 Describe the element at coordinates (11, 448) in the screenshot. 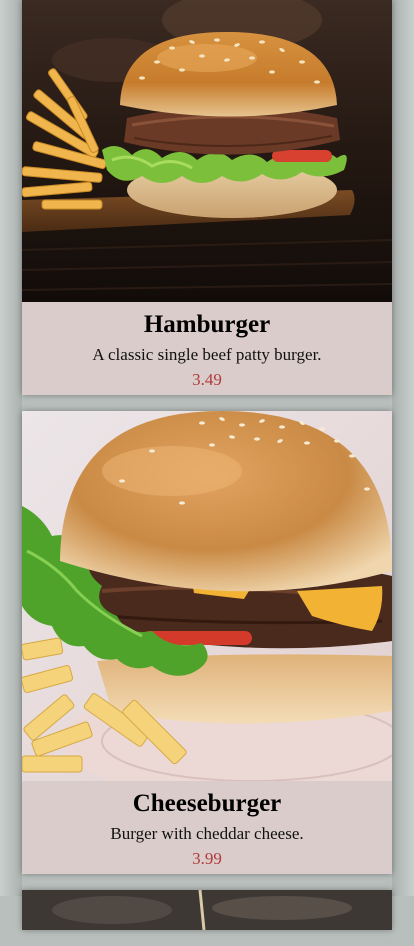

I see `left-gutter` at that location.